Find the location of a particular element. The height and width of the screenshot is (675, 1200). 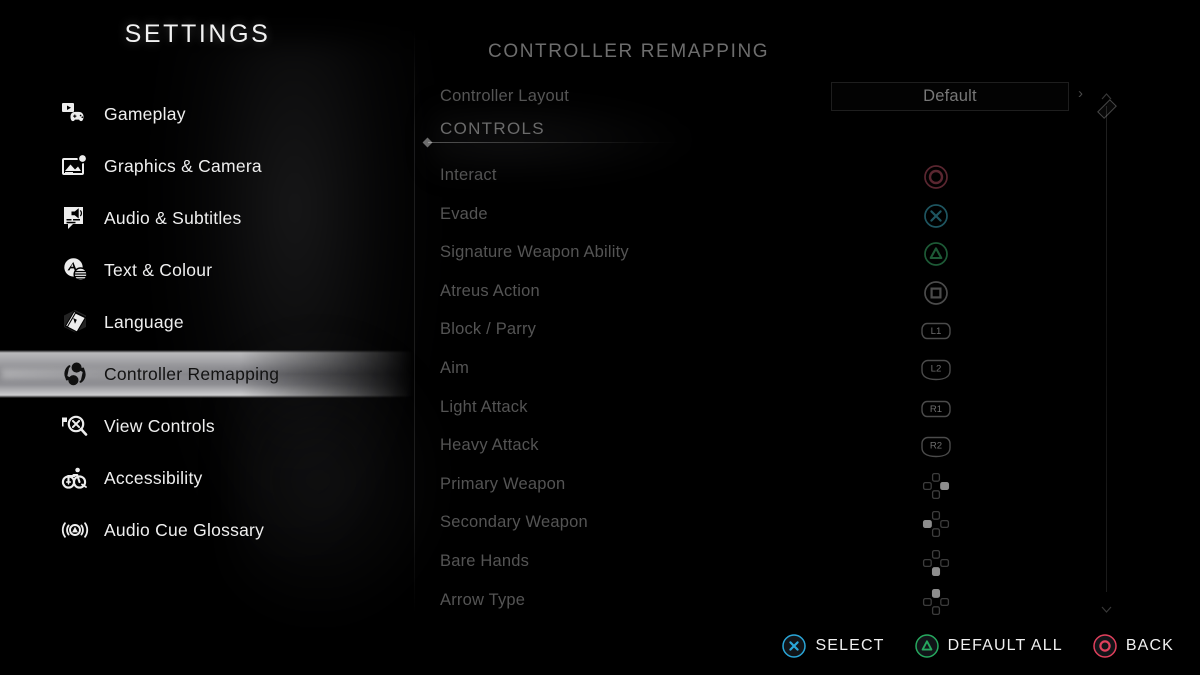

svg-text: R1 is located at coordinates (936, 409).